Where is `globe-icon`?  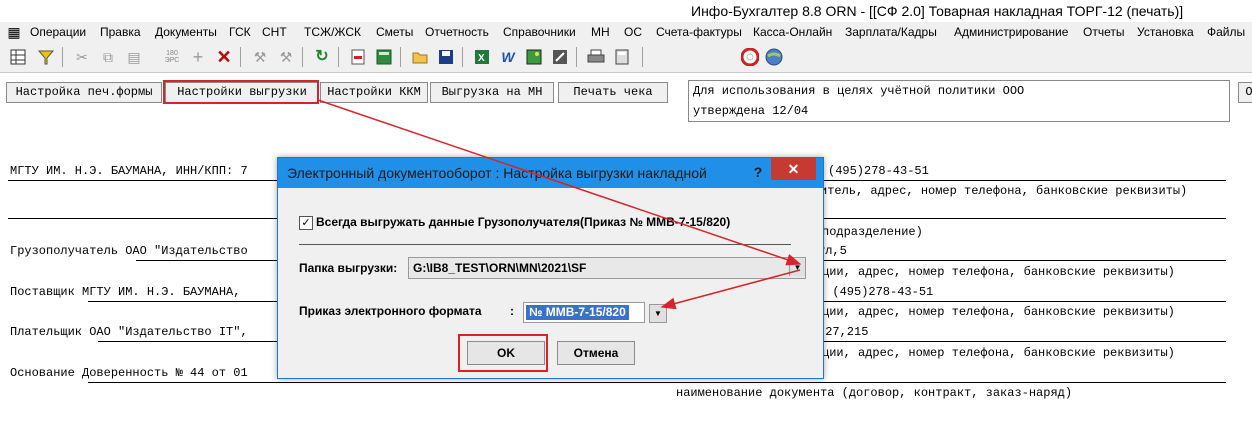
globe-icon is located at coordinates (774, 57).